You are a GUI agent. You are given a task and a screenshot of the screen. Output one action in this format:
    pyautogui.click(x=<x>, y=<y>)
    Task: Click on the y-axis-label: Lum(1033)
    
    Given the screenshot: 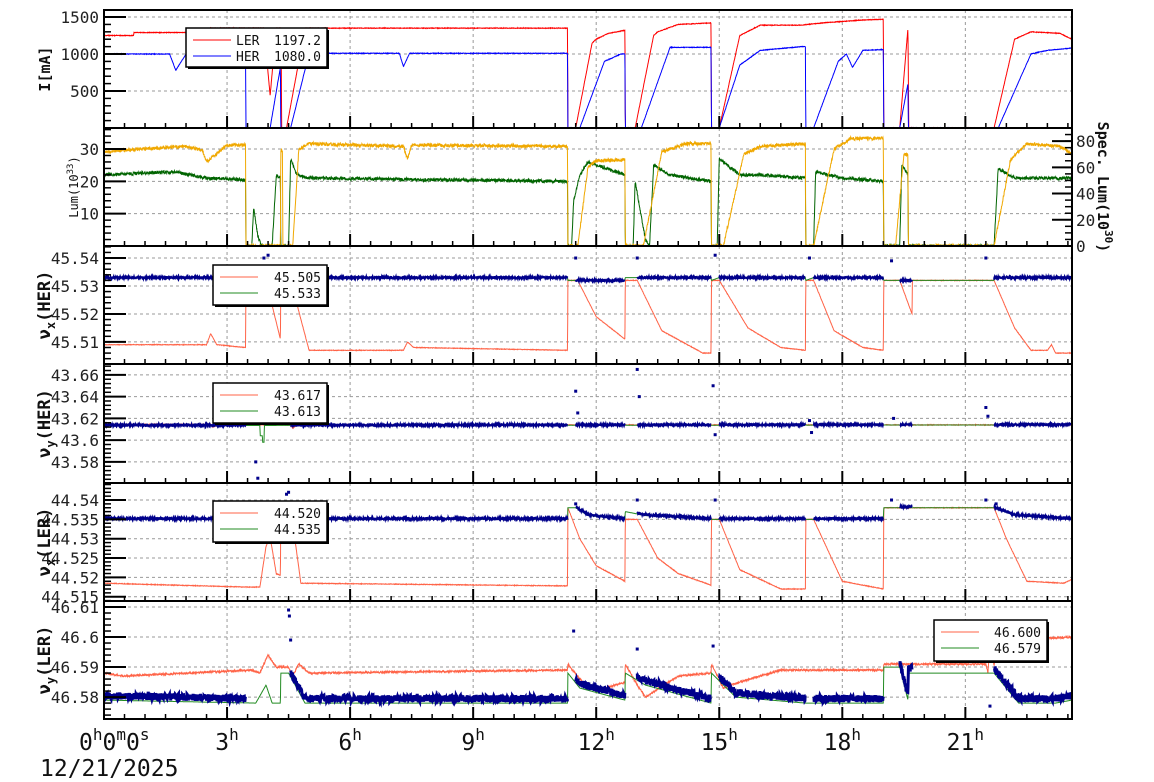 What is the action you would take?
    pyautogui.click(x=73, y=186)
    